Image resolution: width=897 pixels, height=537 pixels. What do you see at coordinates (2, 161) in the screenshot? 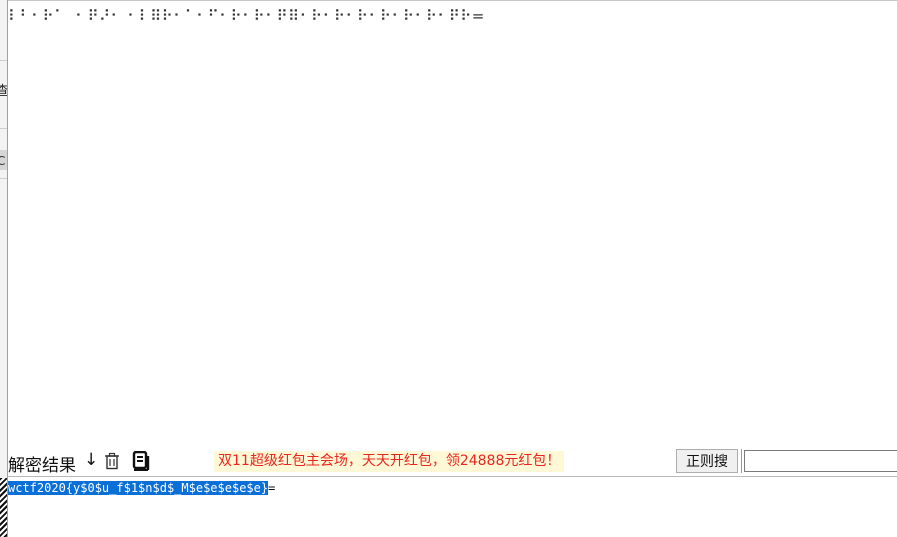
I see `strip-text-fragment: C` at bounding box center [2, 161].